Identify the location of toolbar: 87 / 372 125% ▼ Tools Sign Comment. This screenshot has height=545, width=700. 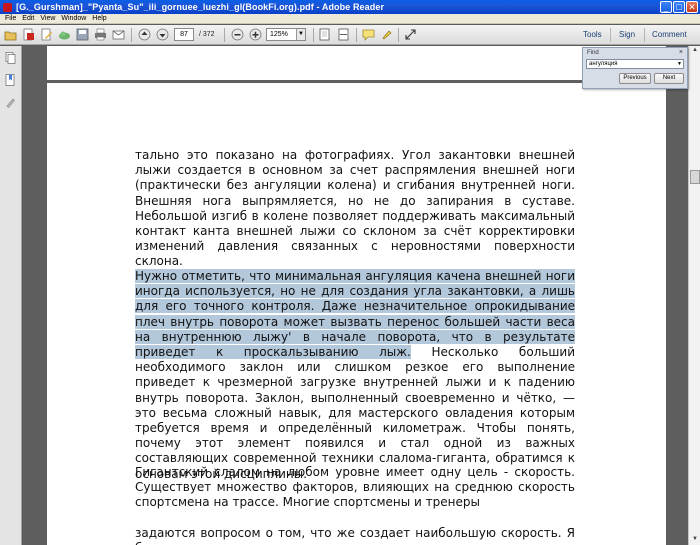
(350, 35).